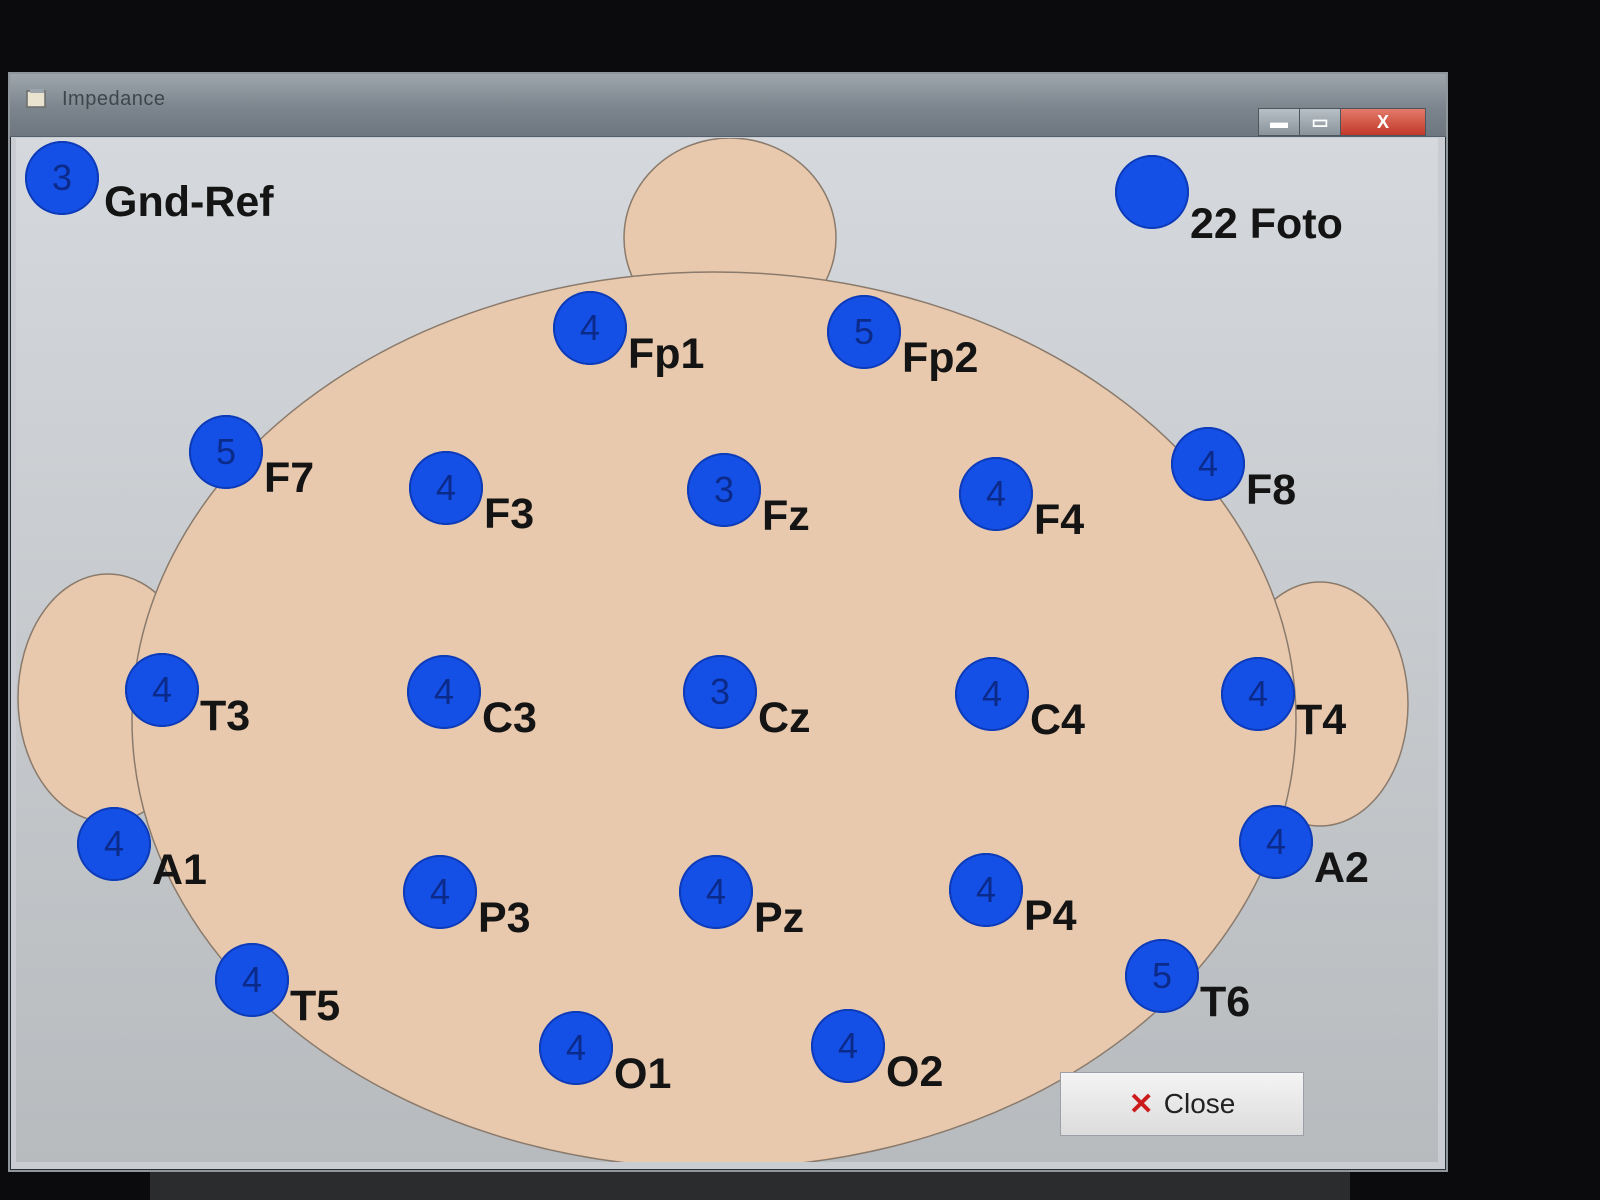 Image resolution: width=1600 pixels, height=1200 pixels. What do you see at coordinates (1321, 720) in the screenshot?
I see `electrode-label-t4: T4` at bounding box center [1321, 720].